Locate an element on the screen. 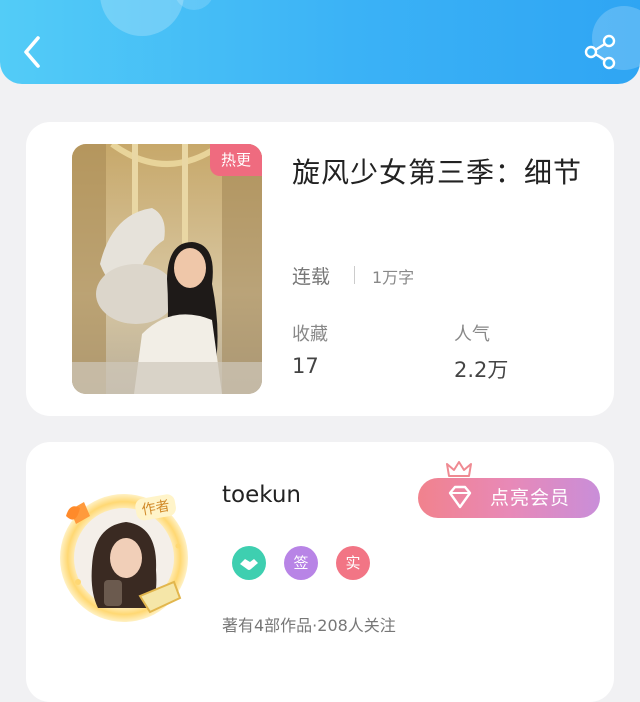  handshake-icon is located at coordinates (249, 563).